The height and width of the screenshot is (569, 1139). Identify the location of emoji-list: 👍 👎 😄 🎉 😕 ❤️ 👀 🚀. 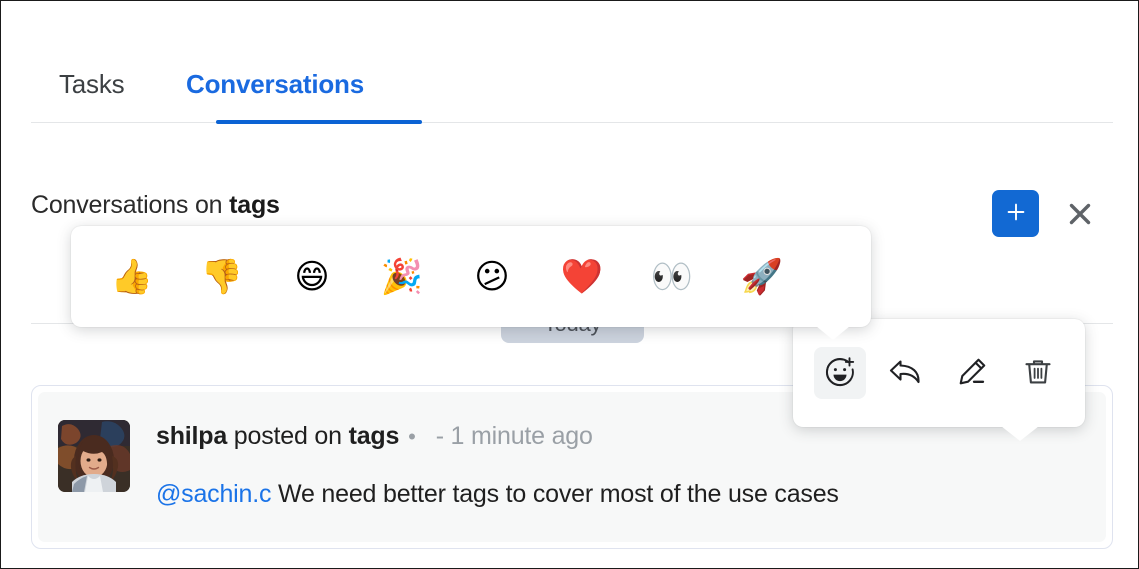
(471, 277).